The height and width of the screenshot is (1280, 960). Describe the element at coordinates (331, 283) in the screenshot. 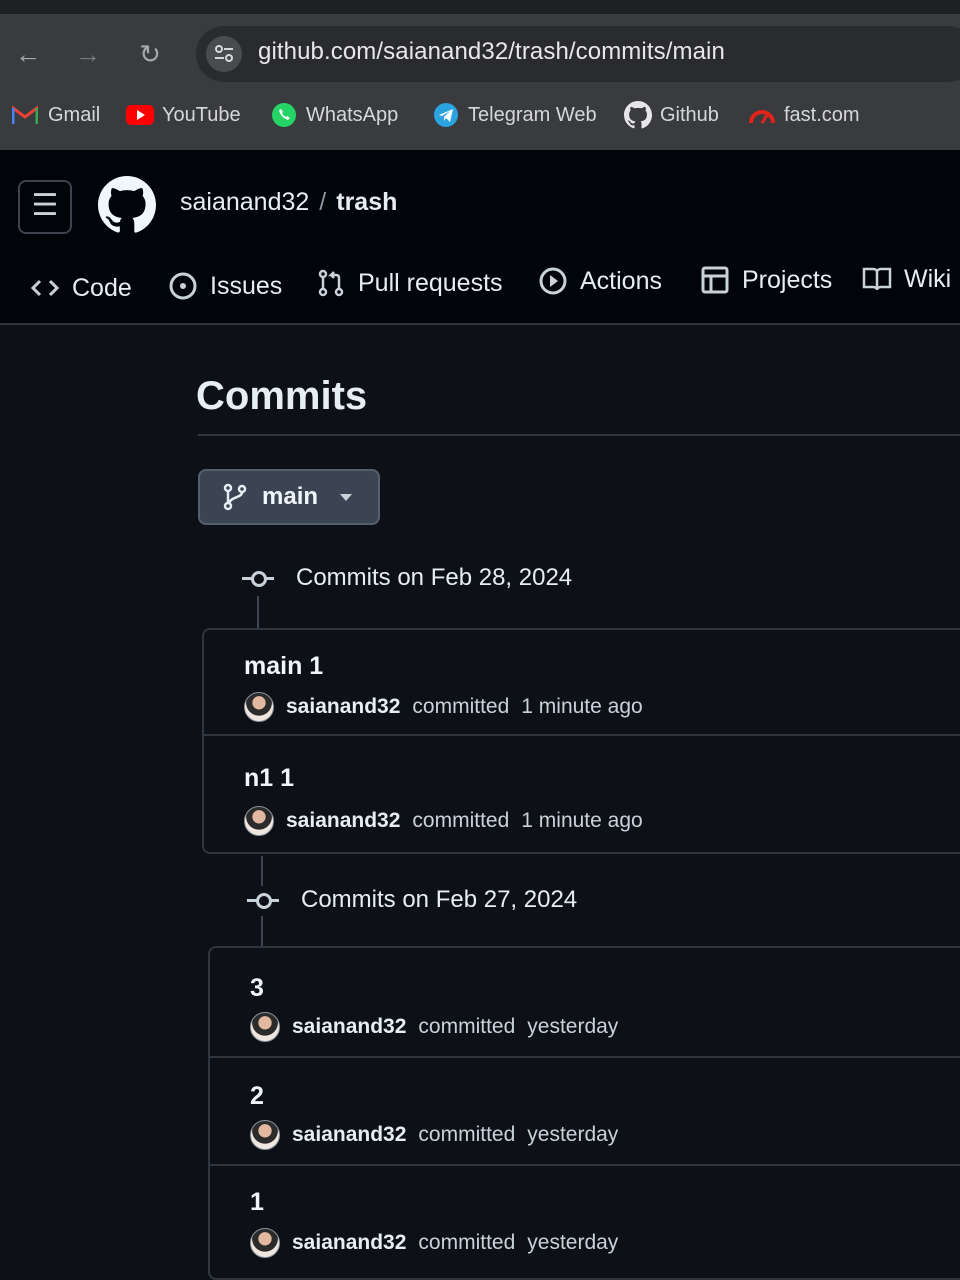

I see `pull-request-icon` at that location.